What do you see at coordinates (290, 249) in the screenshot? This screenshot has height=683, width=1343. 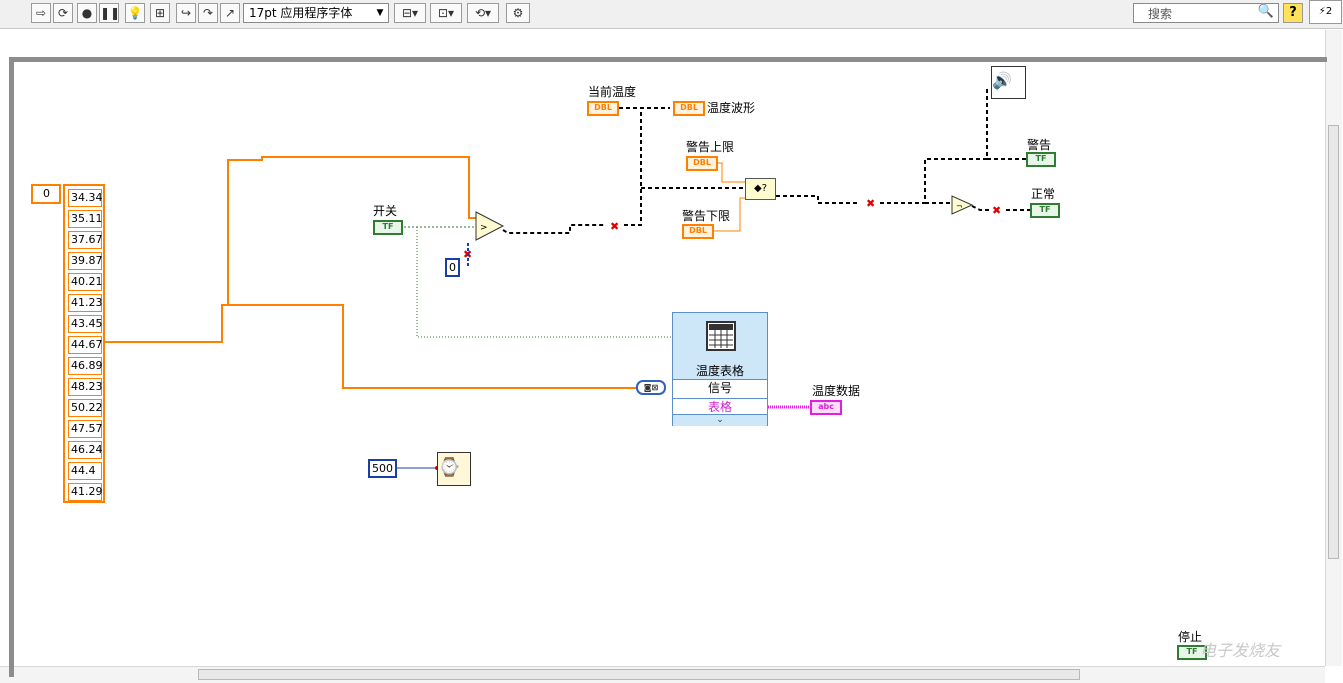 I see `array-wire` at bounding box center [290, 249].